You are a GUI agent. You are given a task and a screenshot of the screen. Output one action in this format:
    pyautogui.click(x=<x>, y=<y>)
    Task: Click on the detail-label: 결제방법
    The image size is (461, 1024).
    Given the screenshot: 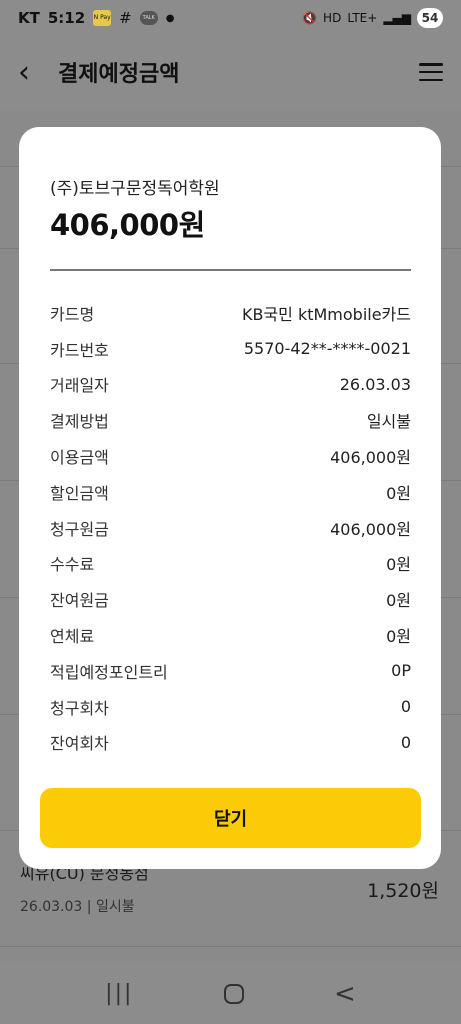 What is the action you would take?
    pyautogui.click(x=79, y=422)
    